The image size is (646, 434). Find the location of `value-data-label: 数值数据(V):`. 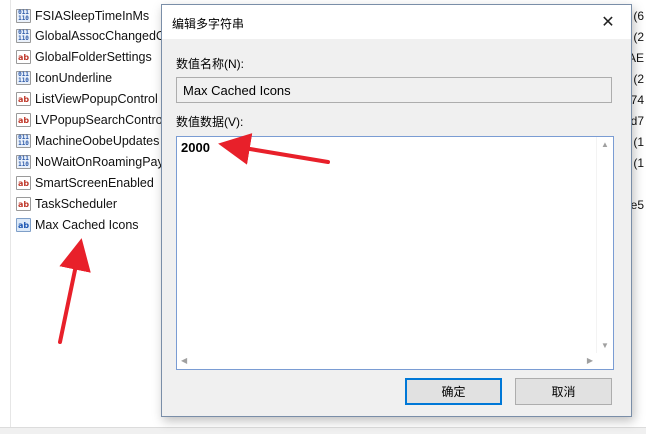

value-data-label: 数值数据(V): is located at coordinates (210, 122).